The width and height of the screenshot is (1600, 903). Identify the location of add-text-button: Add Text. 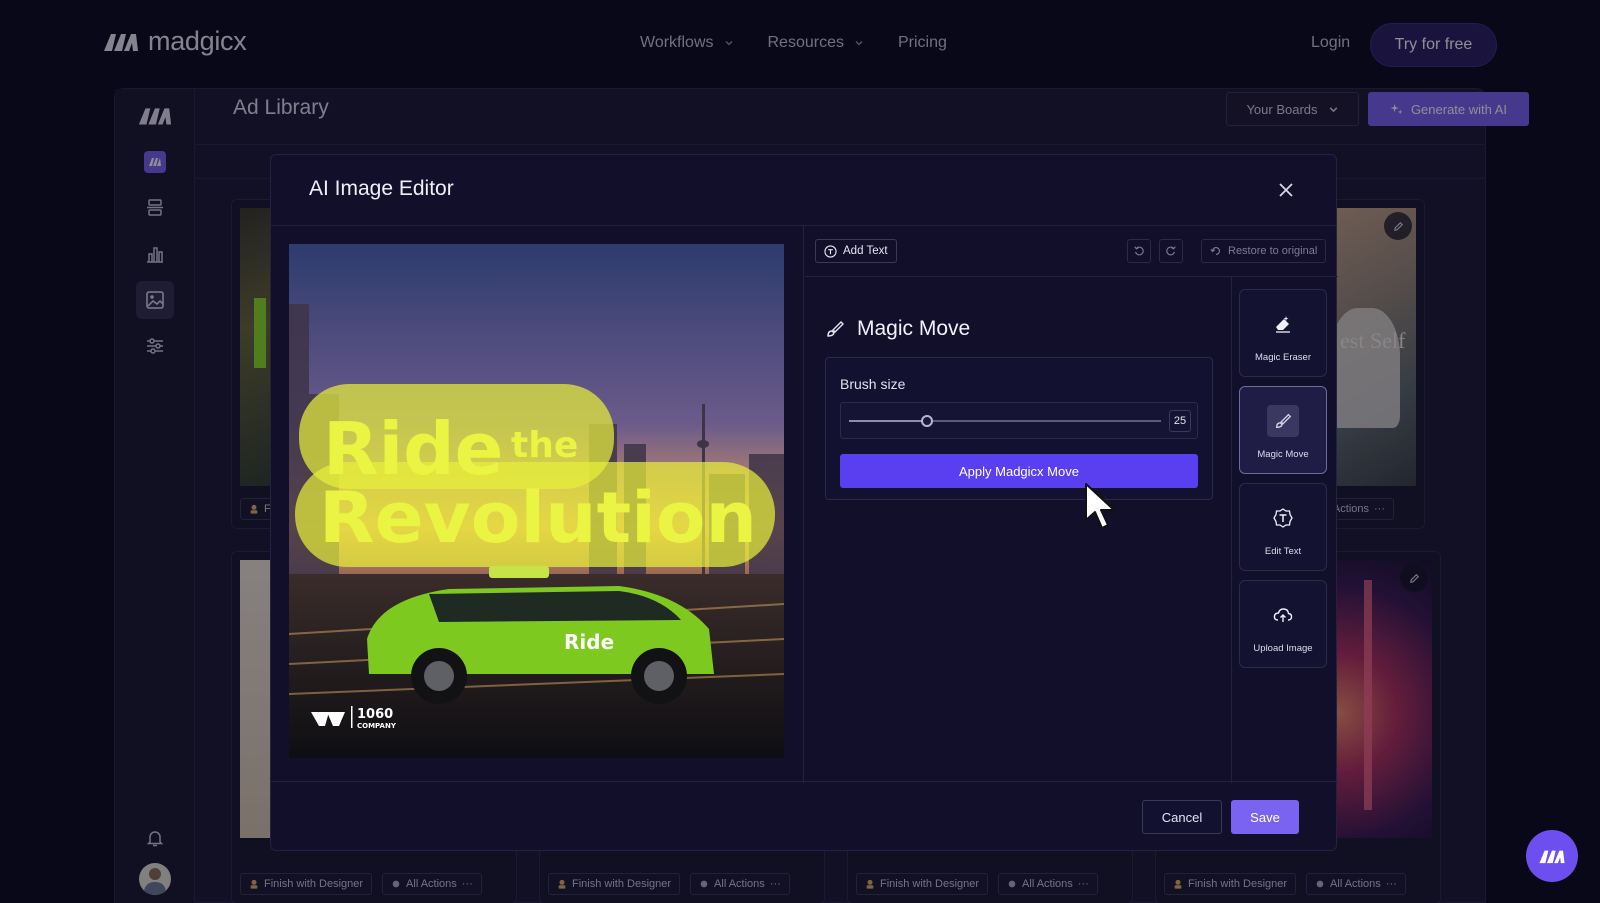
(856, 251).